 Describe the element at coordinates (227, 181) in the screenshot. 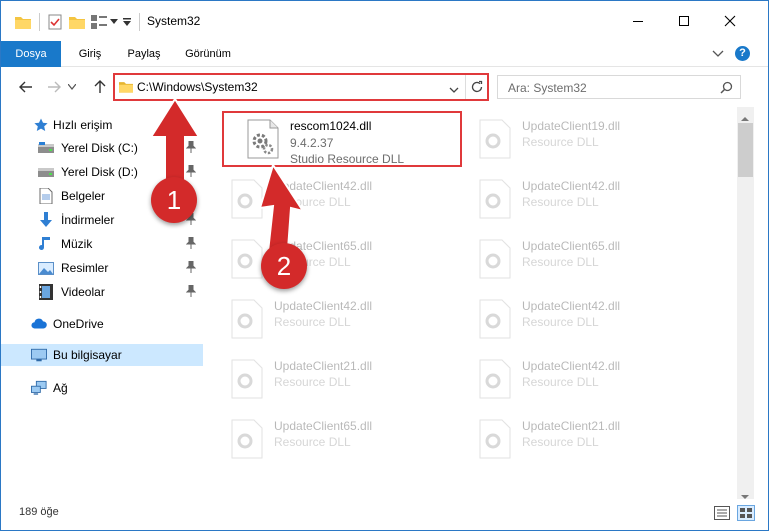

I see `annotation-arrows` at that location.